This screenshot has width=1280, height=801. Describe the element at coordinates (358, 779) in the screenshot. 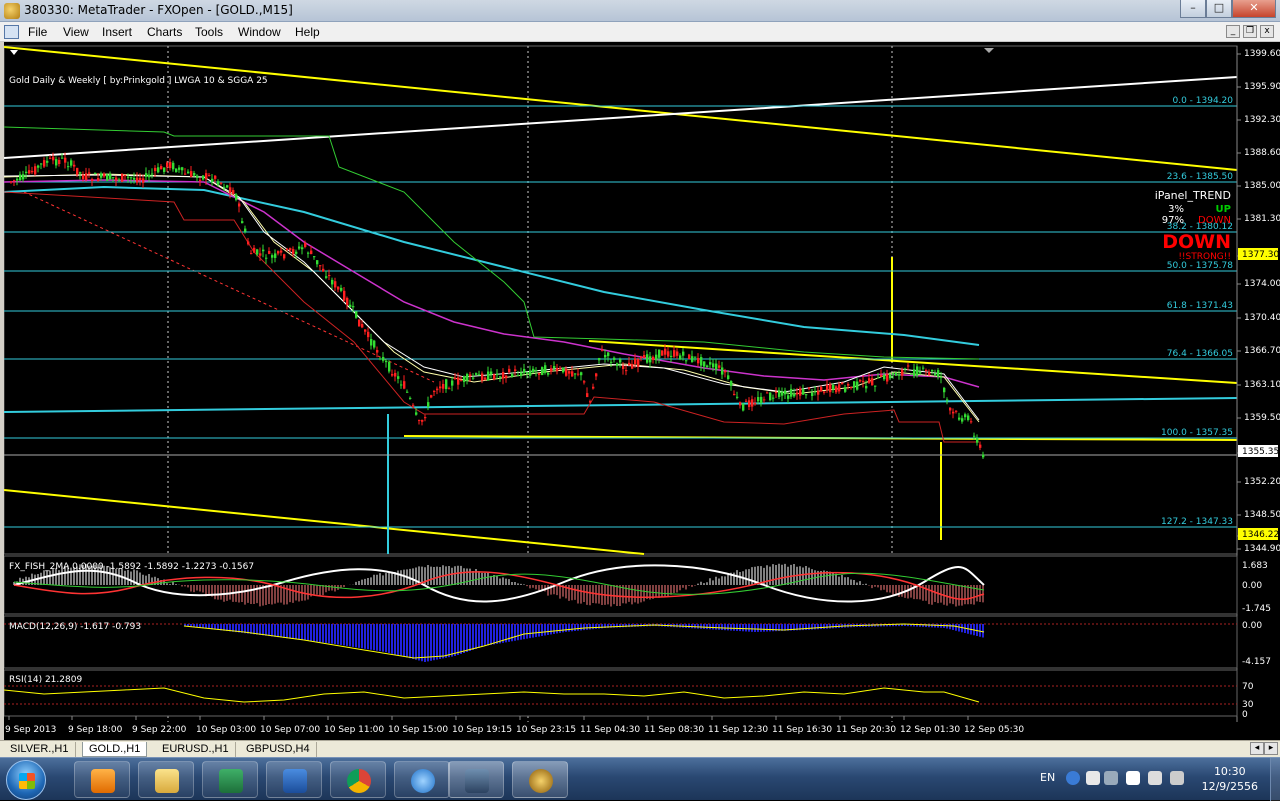

I see `taskbar-chrome` at that location.